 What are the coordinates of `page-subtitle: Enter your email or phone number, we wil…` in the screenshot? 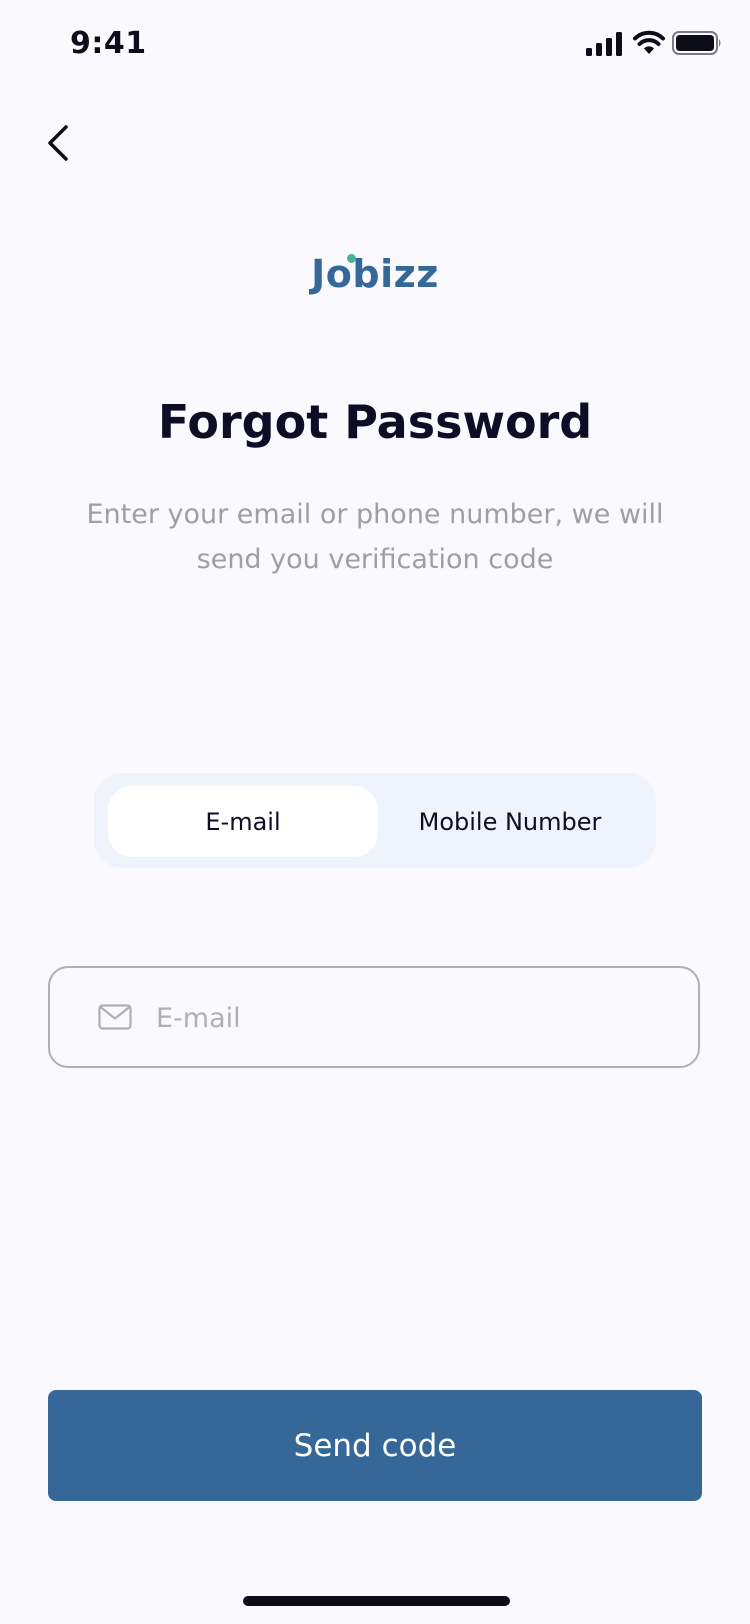 It's located at (375, 537).